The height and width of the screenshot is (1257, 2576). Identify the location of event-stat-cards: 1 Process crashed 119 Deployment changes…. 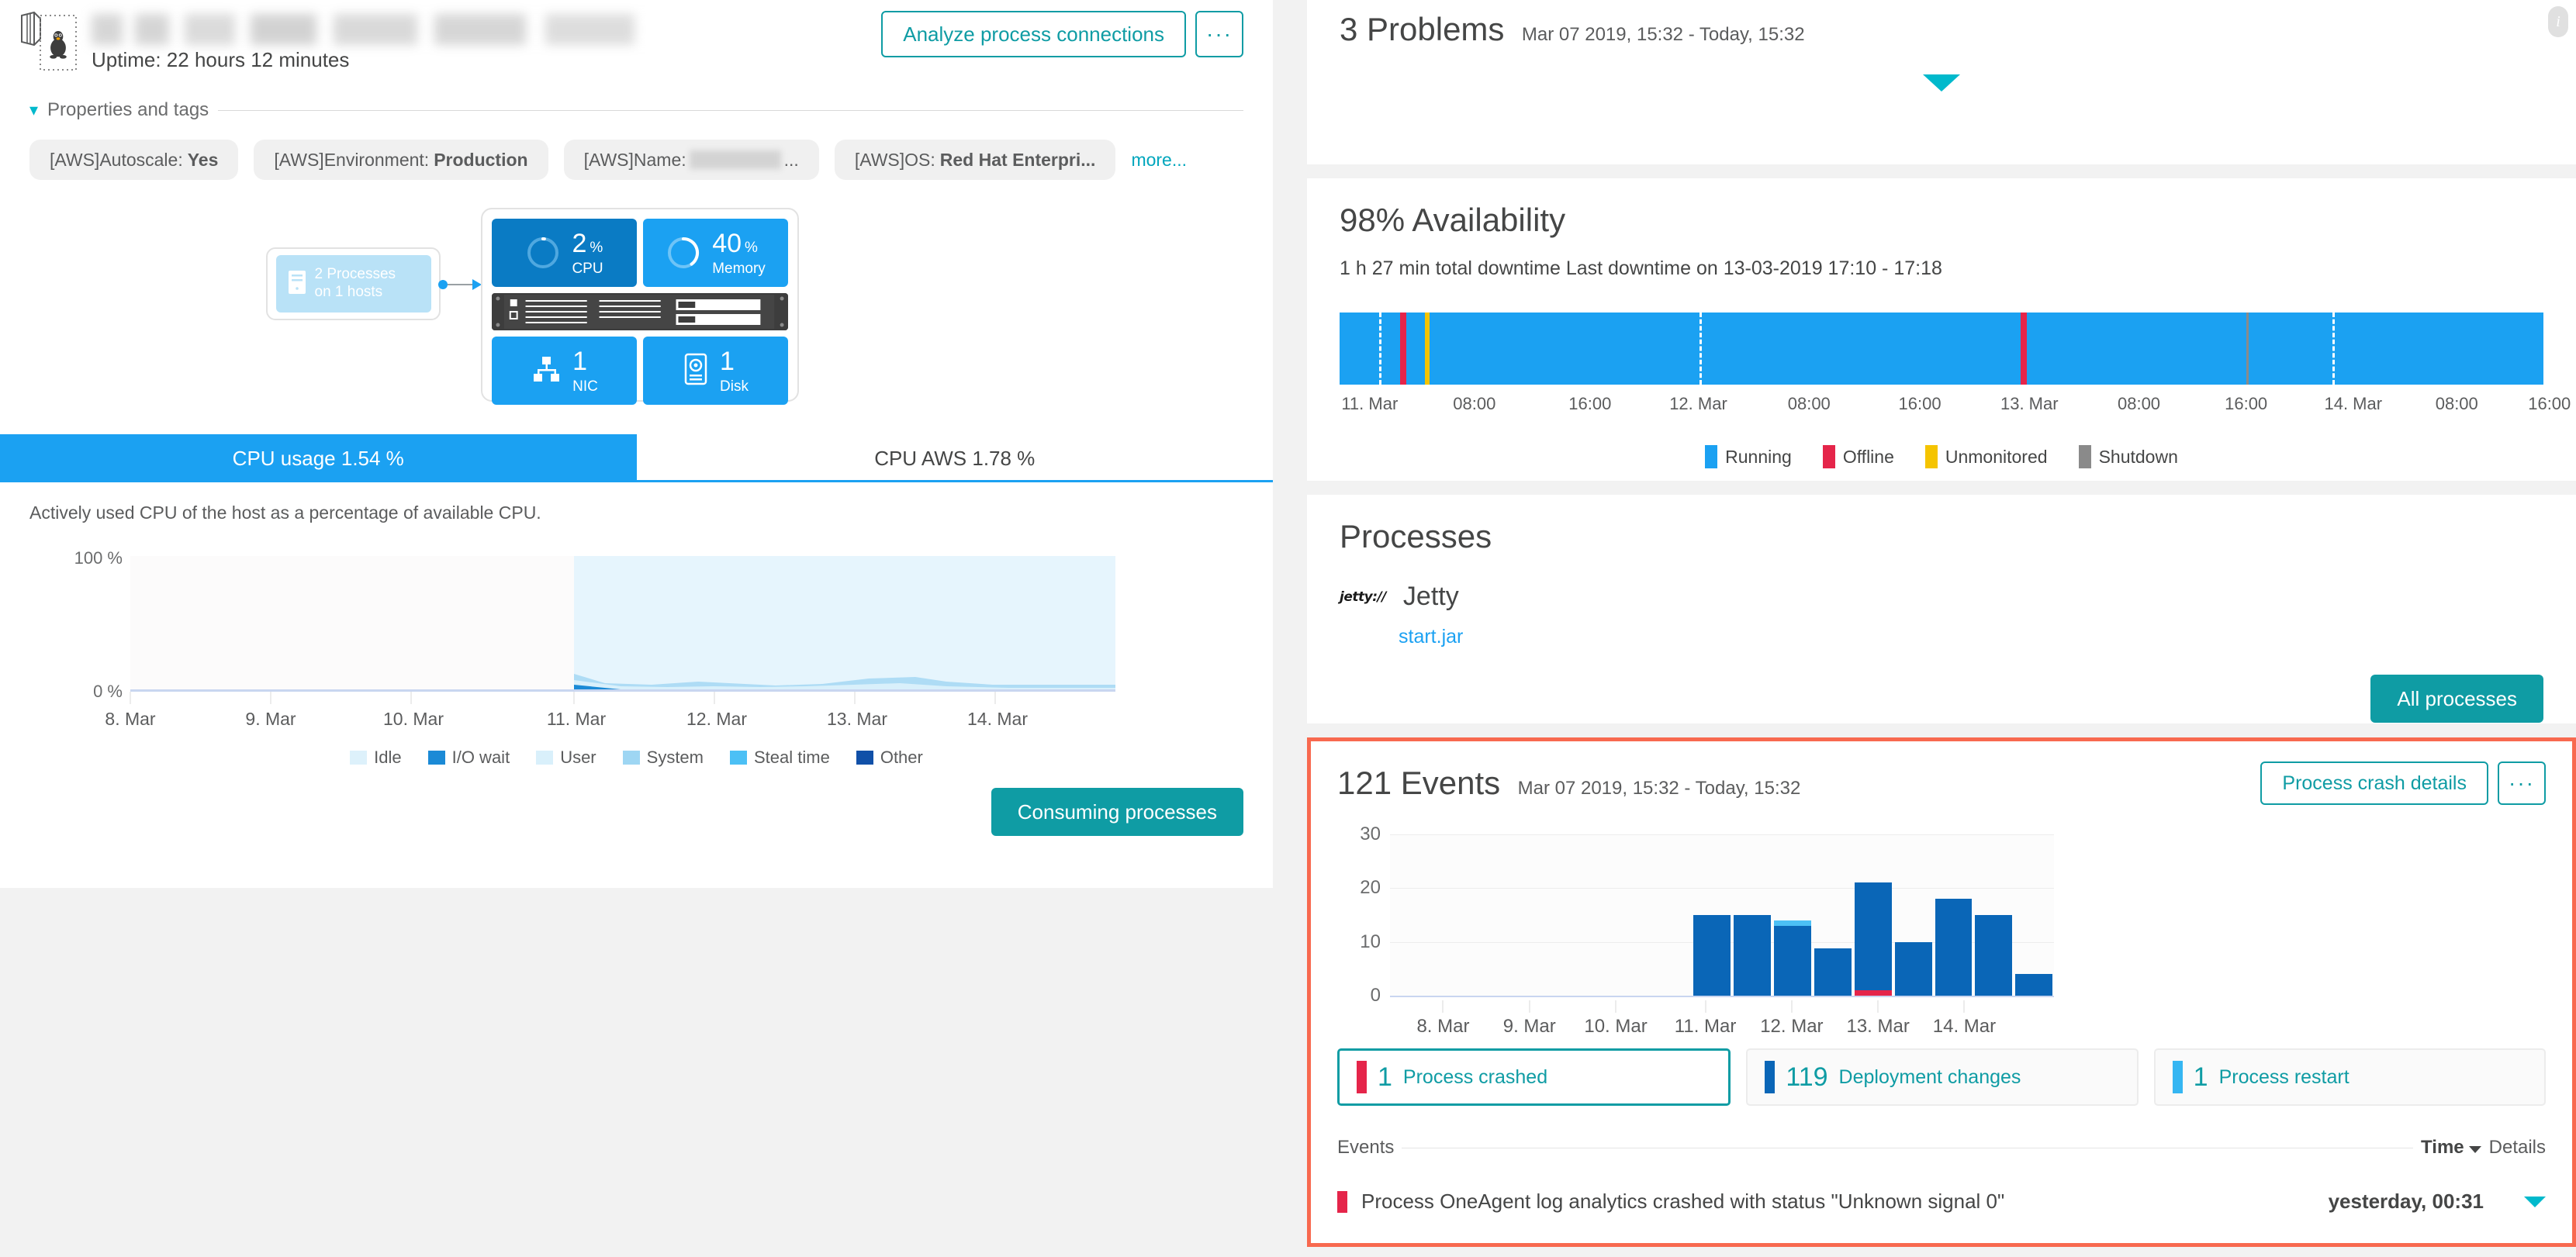
(1941, 1077).